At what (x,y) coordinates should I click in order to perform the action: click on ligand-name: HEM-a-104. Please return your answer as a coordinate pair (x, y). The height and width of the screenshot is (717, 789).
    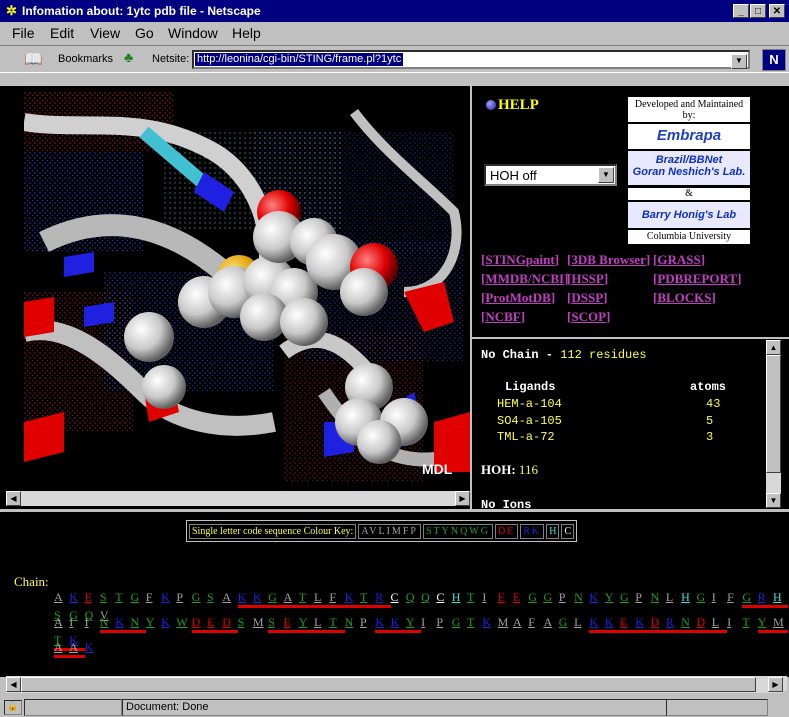
    Looking at the image, I should click on (529, 404).